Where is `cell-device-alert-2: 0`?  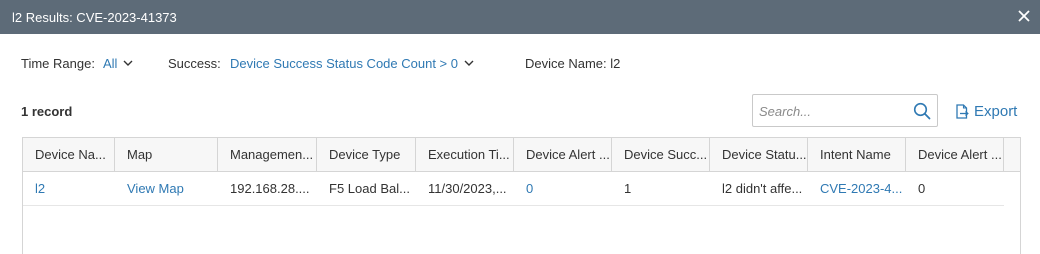 cell-device-alert-2: 0 is located at coordinates (922, 188).